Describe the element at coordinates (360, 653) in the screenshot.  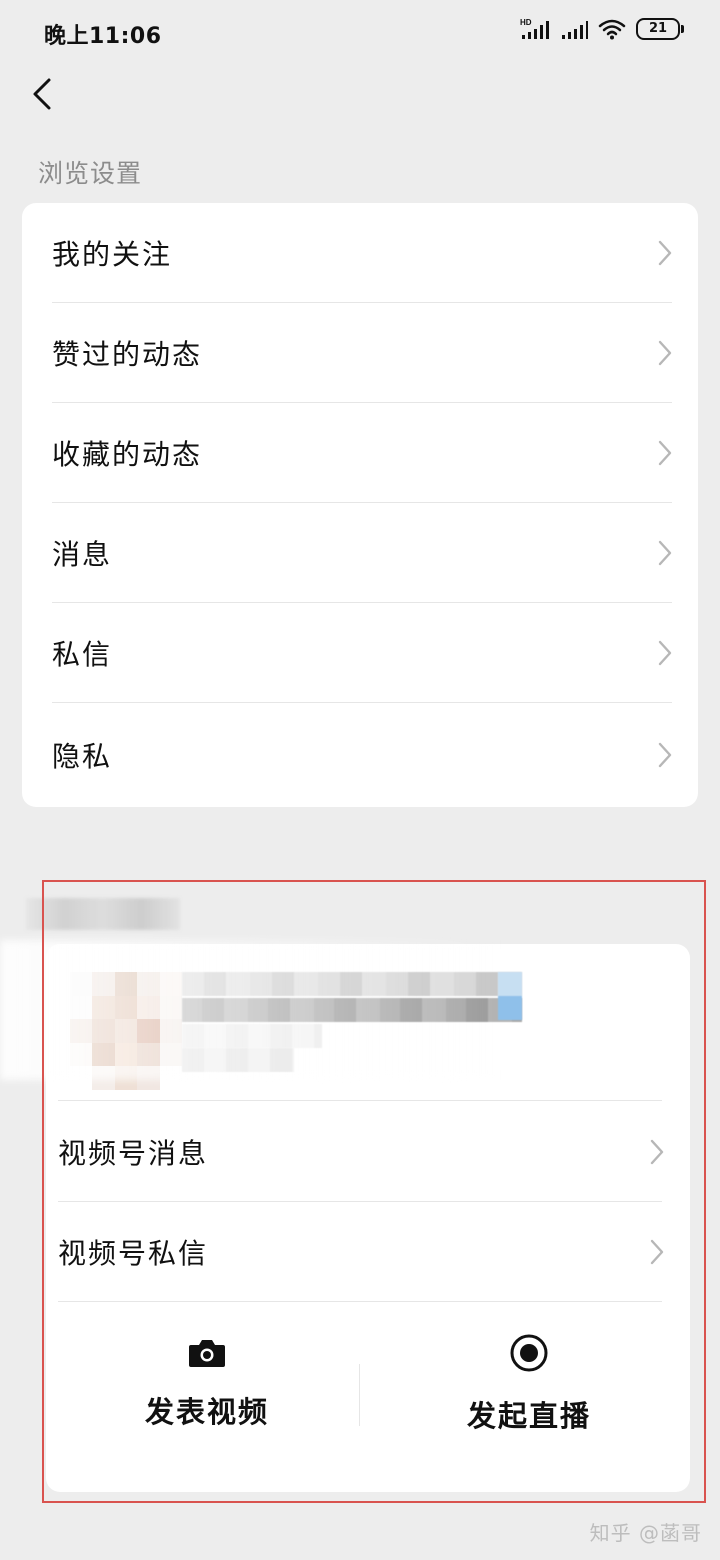
I see `menu-item-direct-messages: 私信` at that location.